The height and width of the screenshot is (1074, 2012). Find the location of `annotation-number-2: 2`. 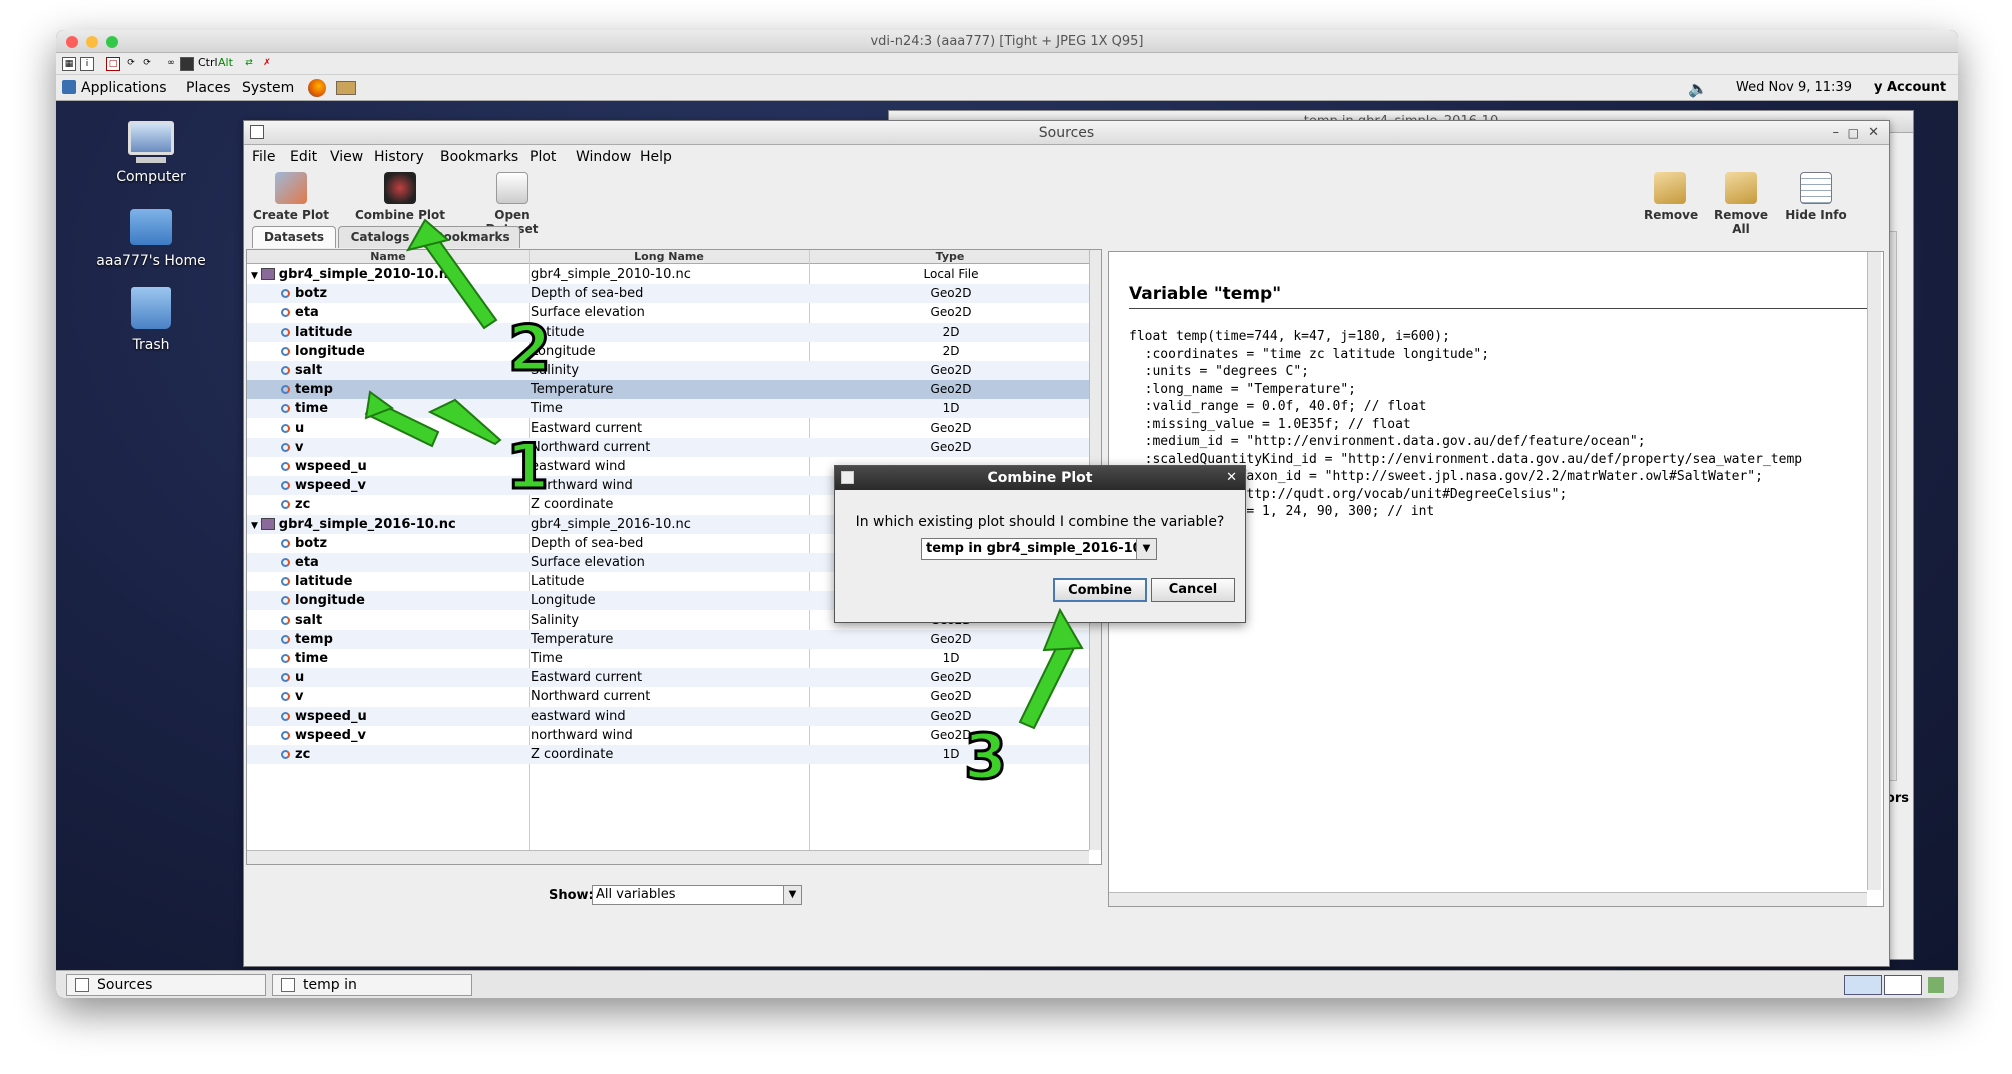

annotation-number-2: 2 is located at coordinates (529, 348).